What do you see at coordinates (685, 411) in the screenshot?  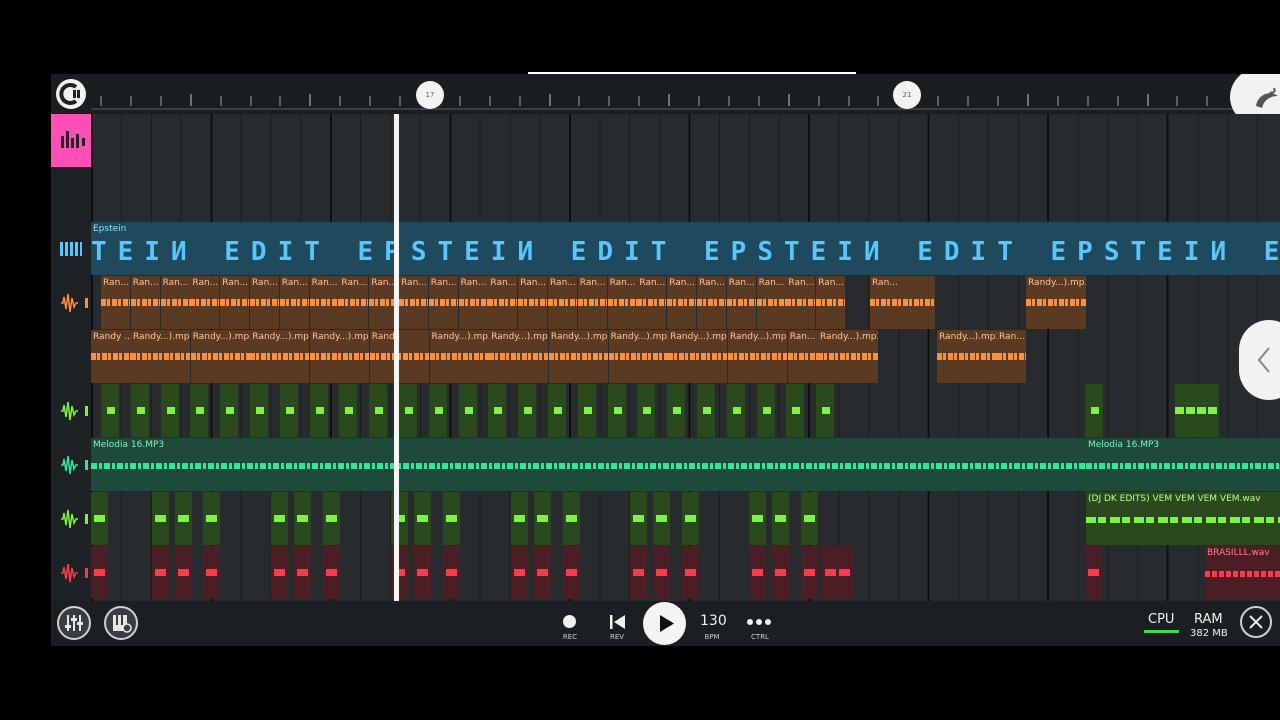 I see `track-lane-green1` at bounding box center [685, 411].